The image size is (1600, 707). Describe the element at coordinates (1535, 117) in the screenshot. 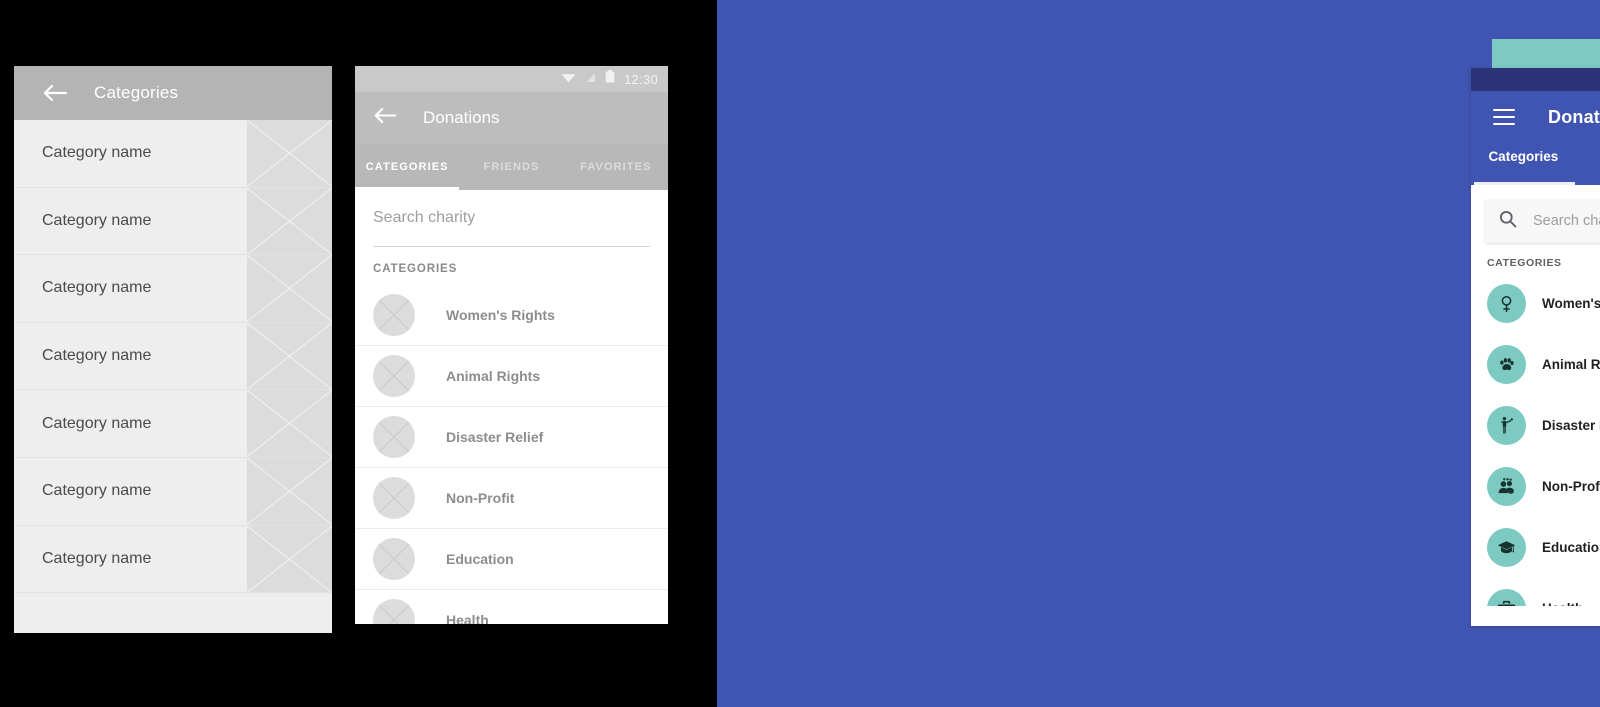

I see `color-appbar: Donations` at that location.